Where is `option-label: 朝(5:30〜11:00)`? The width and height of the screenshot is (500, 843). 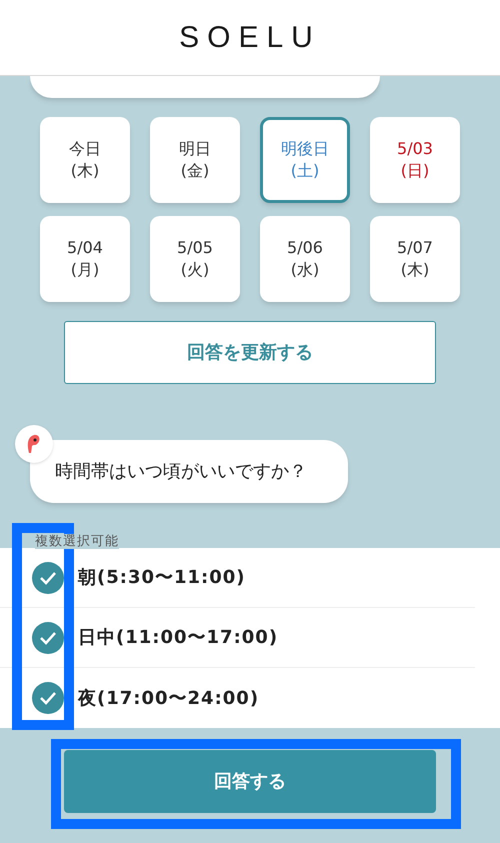
option-label: 朝(5:30〜11:00) is located at coordinates (162, 578).